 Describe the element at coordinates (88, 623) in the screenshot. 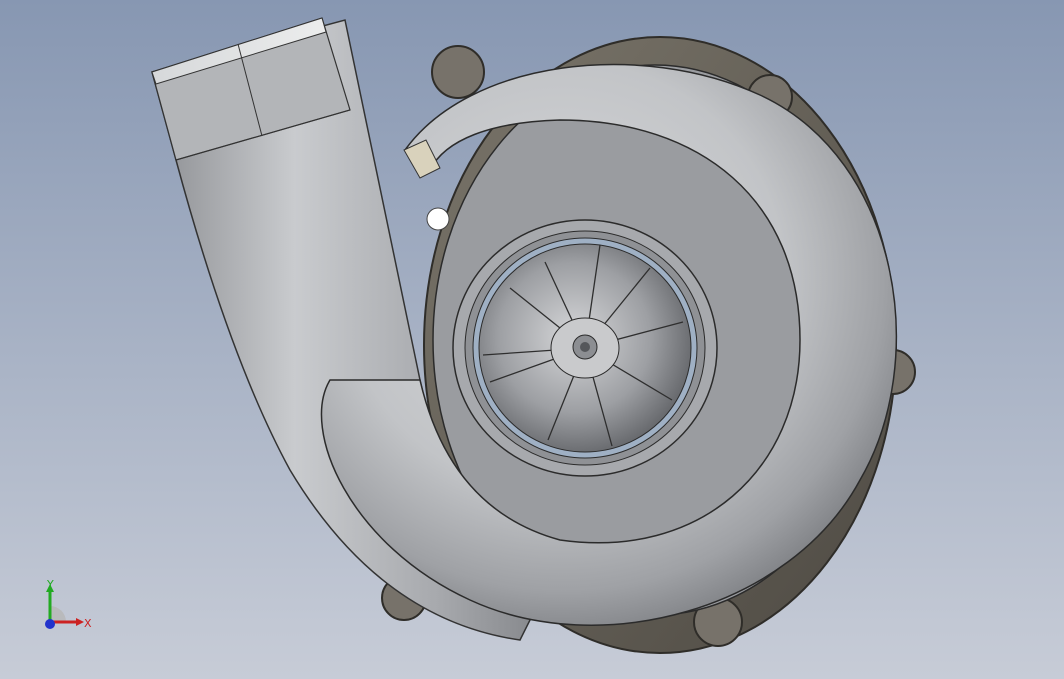

I see `x-axis-label: X` at that location.